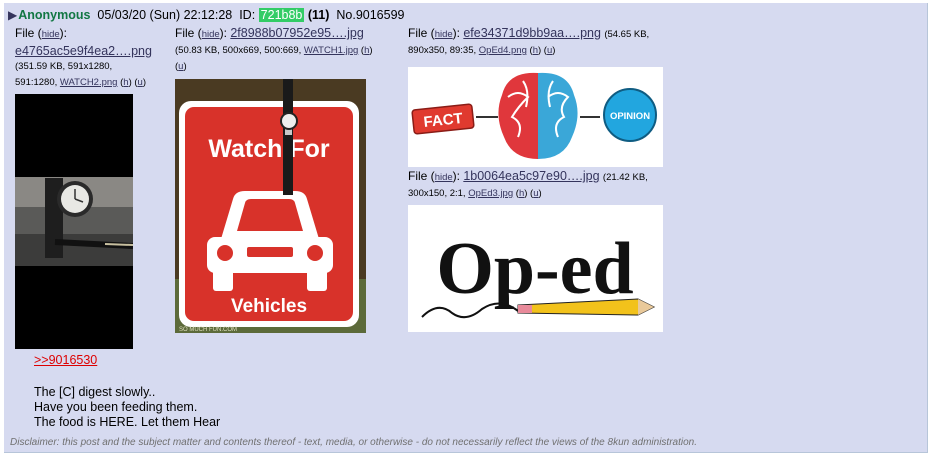  Describe the element at coordinates (238, 50) in the screenshot. I see `file-size-2: (50.83 KB, 500x669, 500:669,` at that location.